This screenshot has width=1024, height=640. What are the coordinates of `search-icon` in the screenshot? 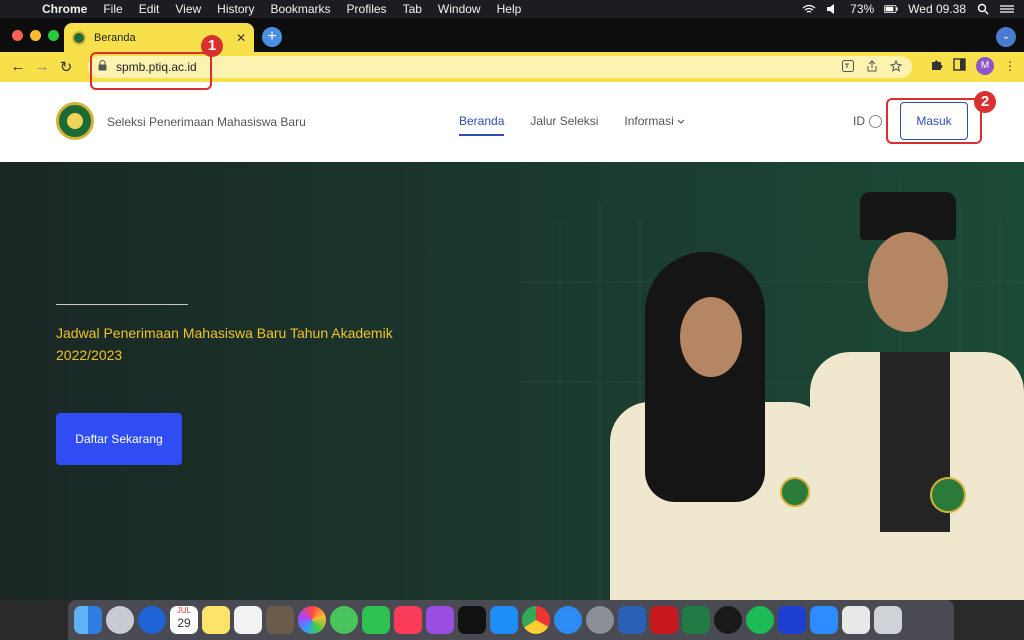 It's located at (983, 9).